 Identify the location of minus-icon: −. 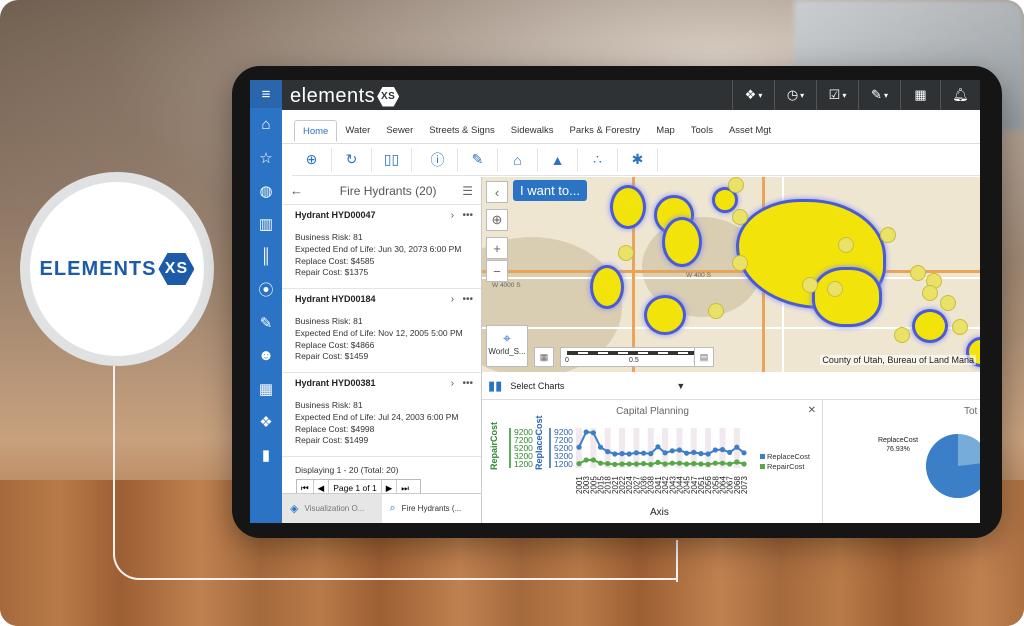
(497, 271).